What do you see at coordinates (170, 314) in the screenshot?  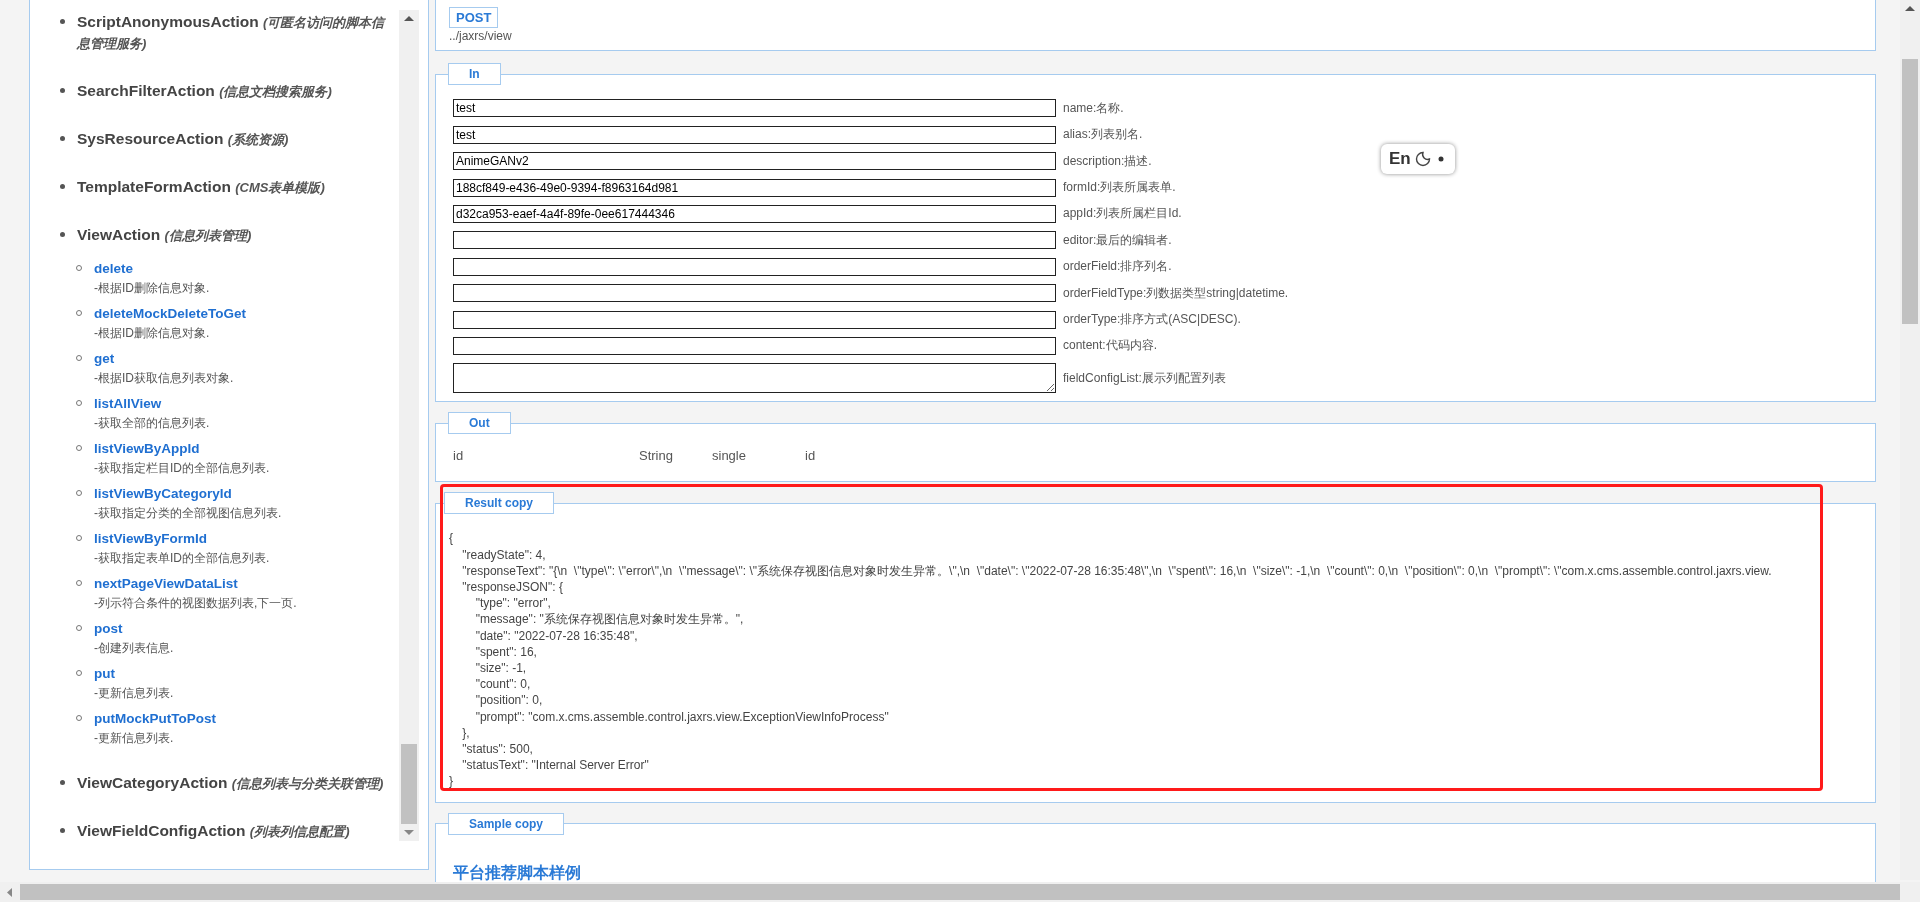 I see `method-link: deleteMockDeleteToGet` at bounding box center [170, 314].